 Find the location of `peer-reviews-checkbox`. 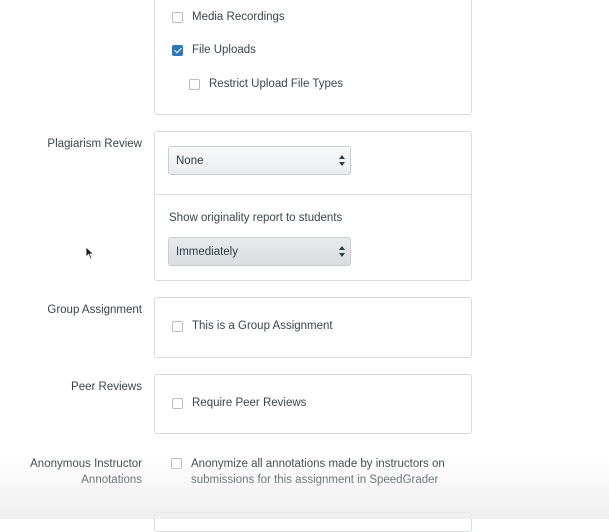

peer-reviews-checkbox is located at coordinates (177, 403).